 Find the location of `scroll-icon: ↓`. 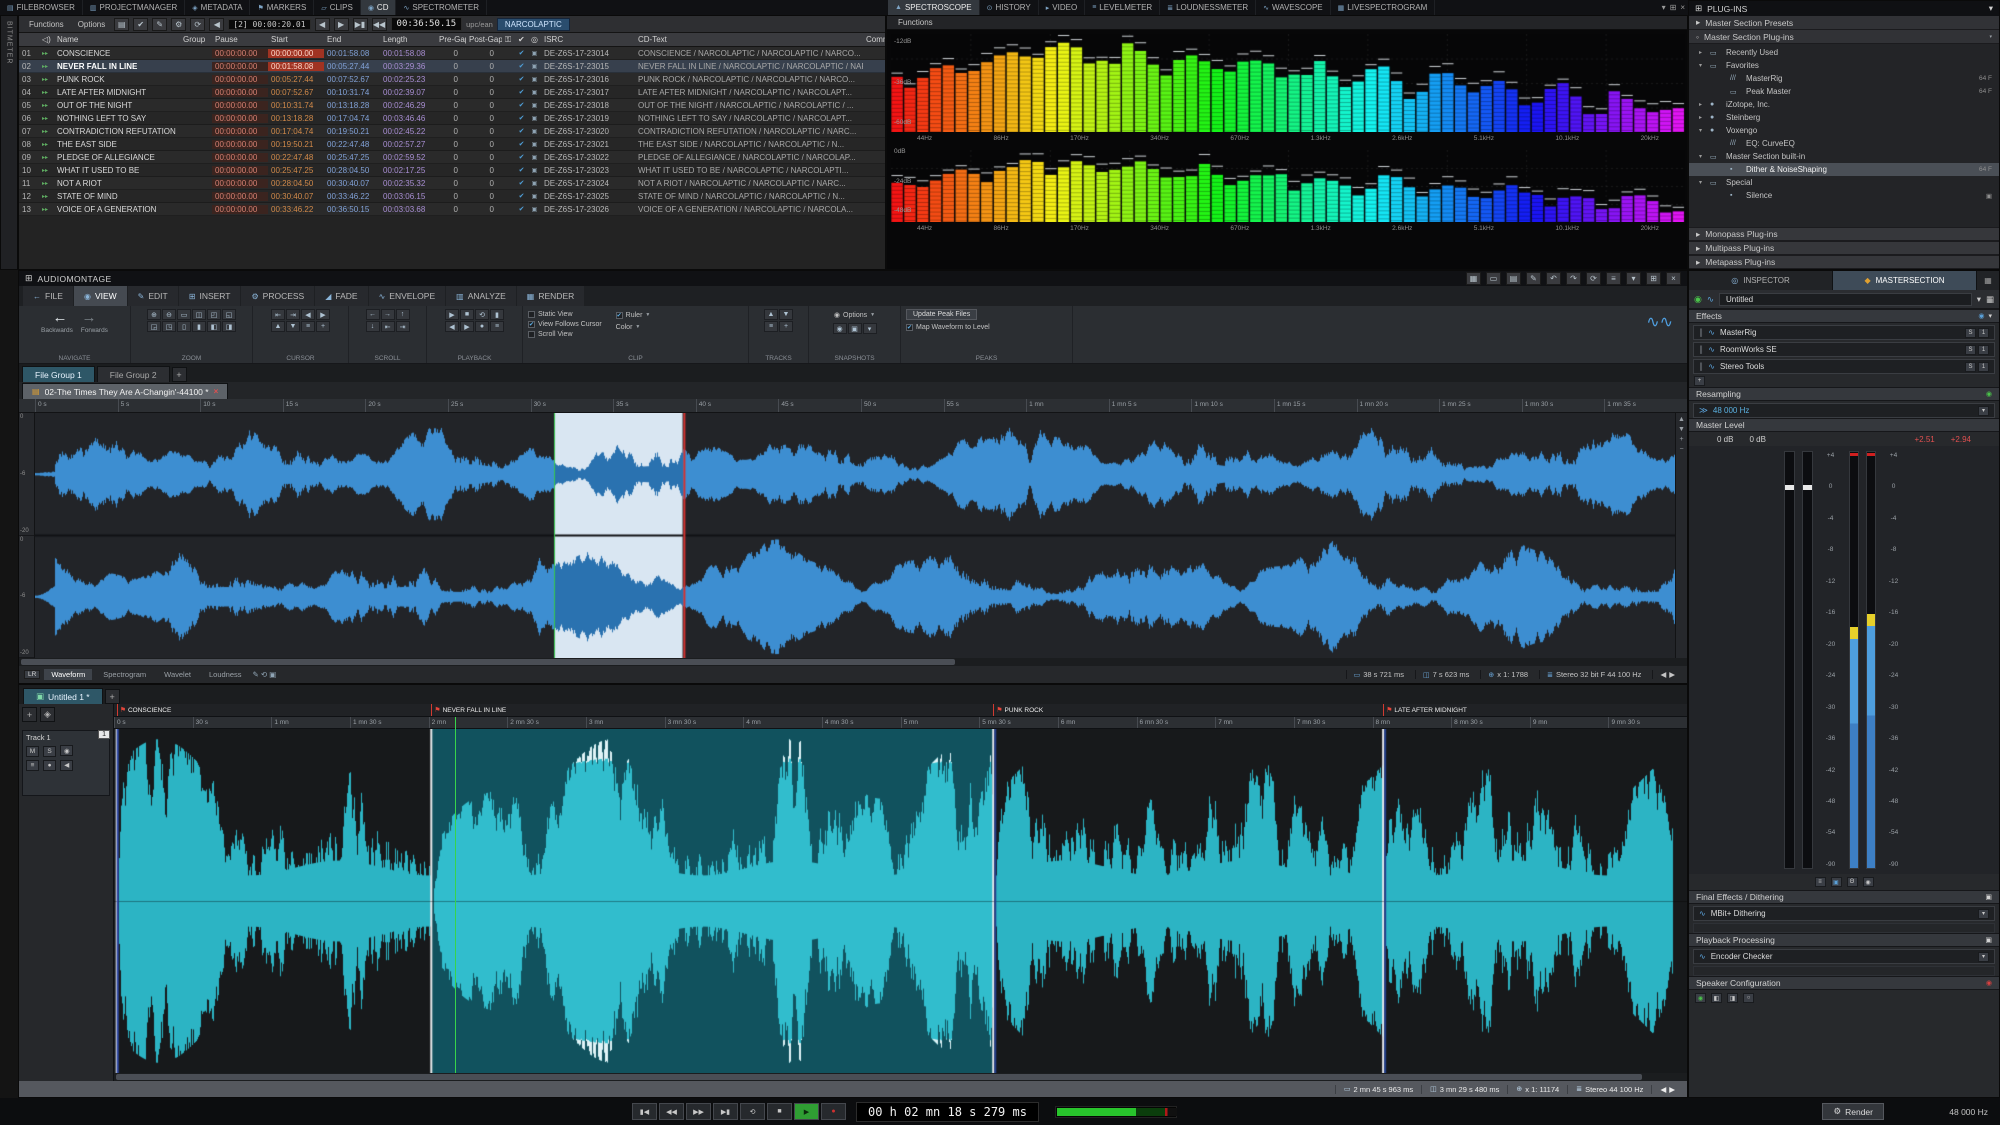

scroll-icon: ↓ is located at coordinates (372, 326).